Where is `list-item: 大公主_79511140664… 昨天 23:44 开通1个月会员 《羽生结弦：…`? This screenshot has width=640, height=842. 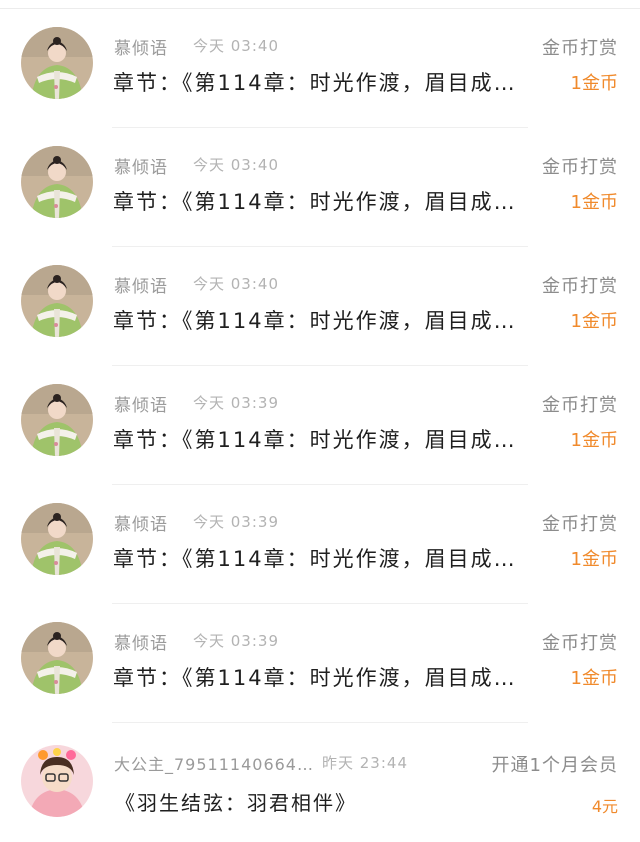 list-item: 大公主_79511140664… 昨天 23:44 开通1个月会员 《羽生结弦：… is located at coordinates (320, 782).